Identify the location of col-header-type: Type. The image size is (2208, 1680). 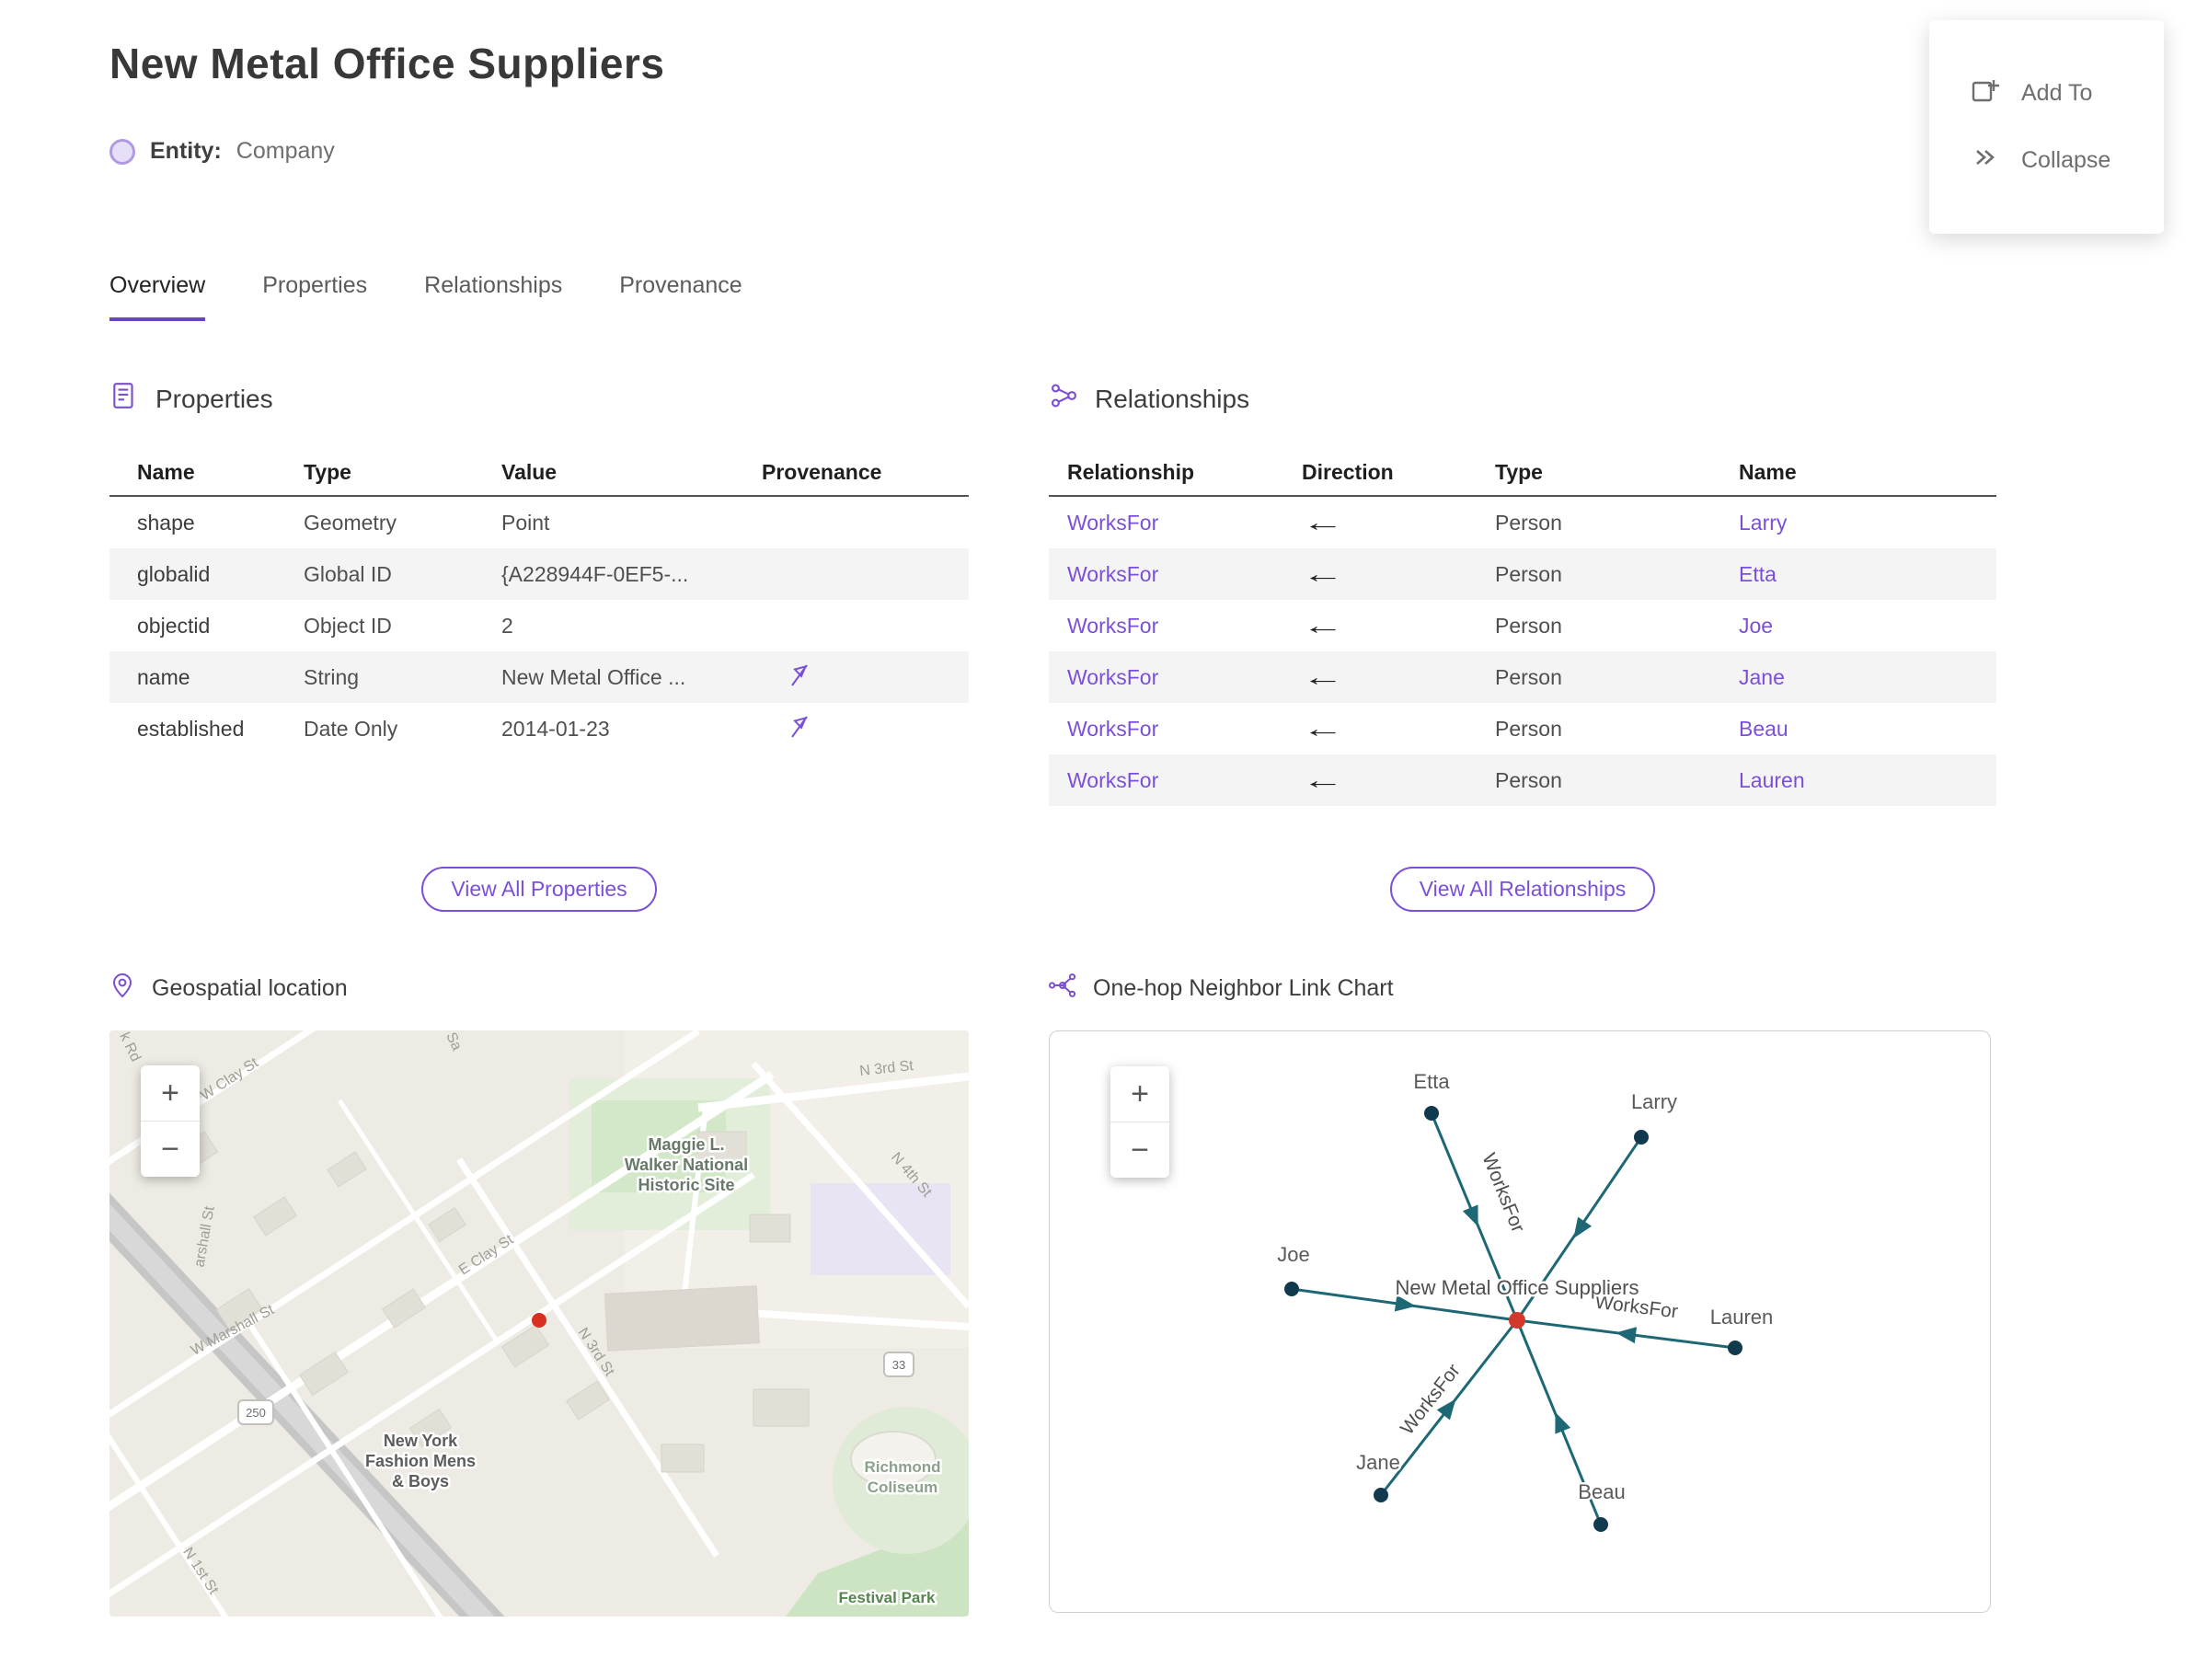
(1519, 471).